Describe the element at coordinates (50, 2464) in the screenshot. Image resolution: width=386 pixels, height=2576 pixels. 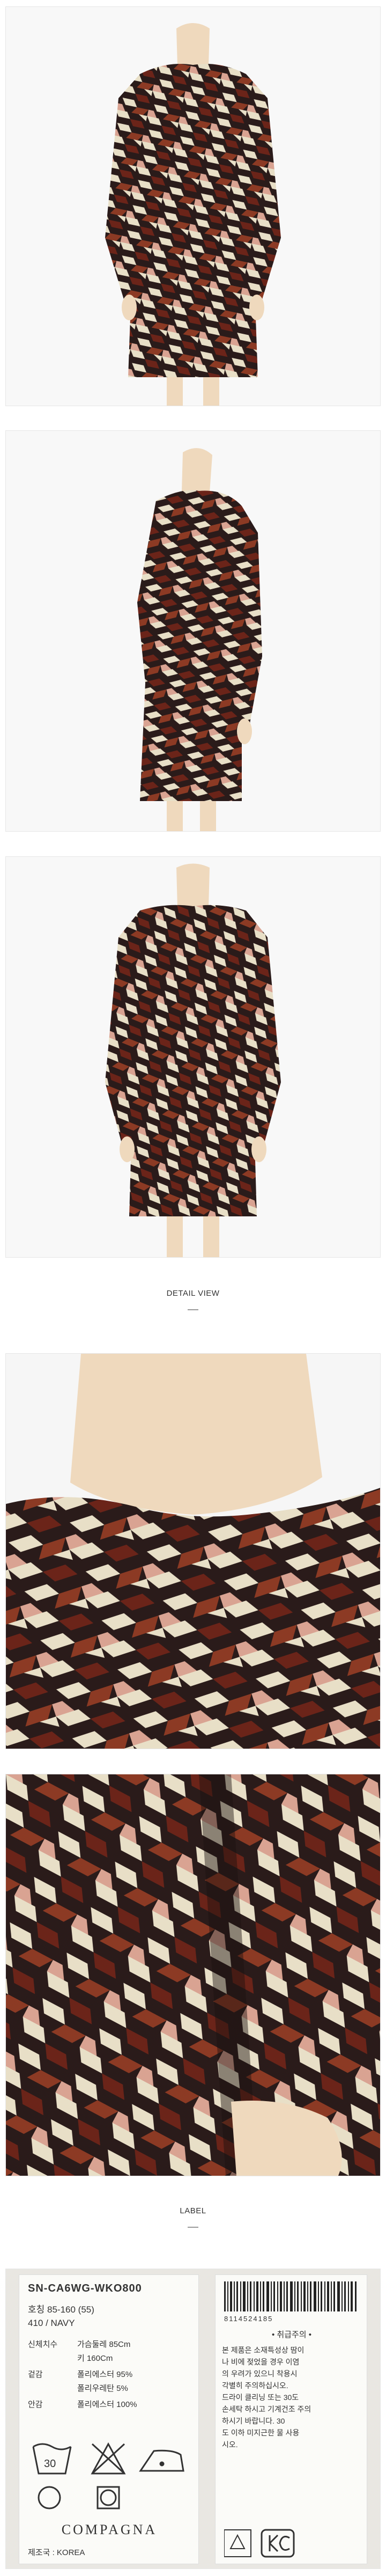
I see `svg-text: 30` at that location.